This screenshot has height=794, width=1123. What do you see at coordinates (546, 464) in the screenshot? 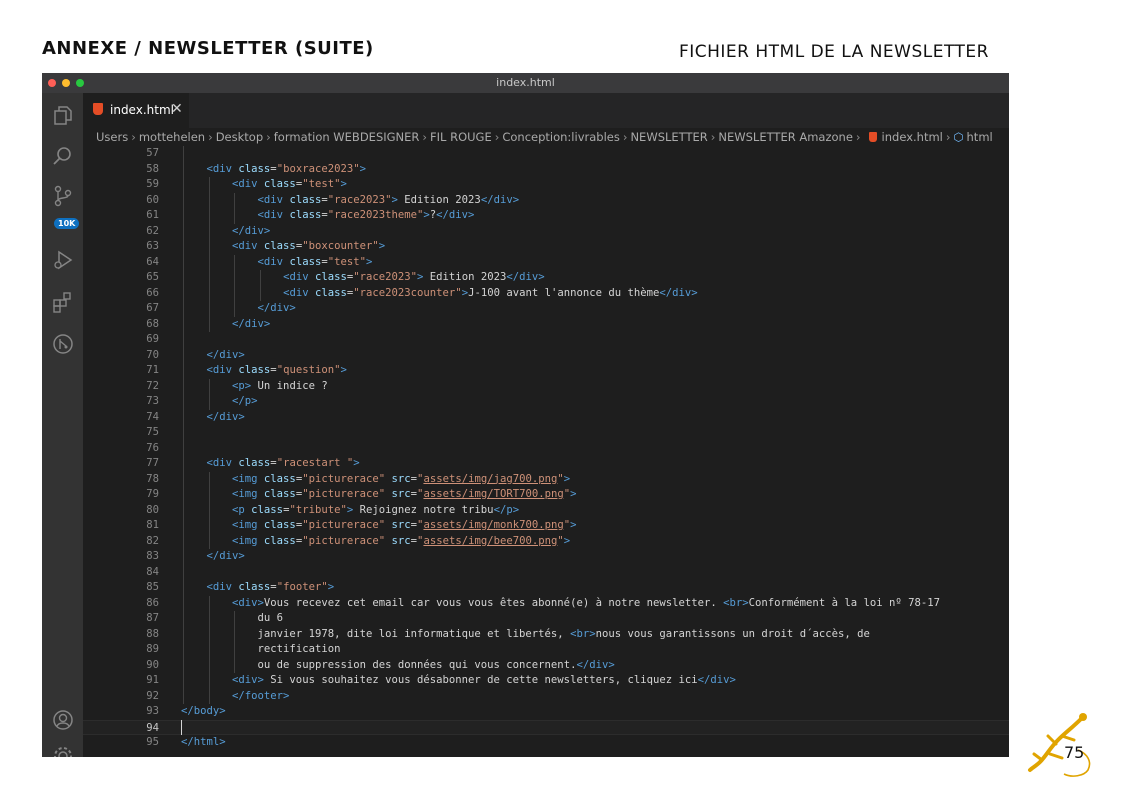
I see `code-line: 77 <div class="racestart ">` at bounding box center [546, 464].